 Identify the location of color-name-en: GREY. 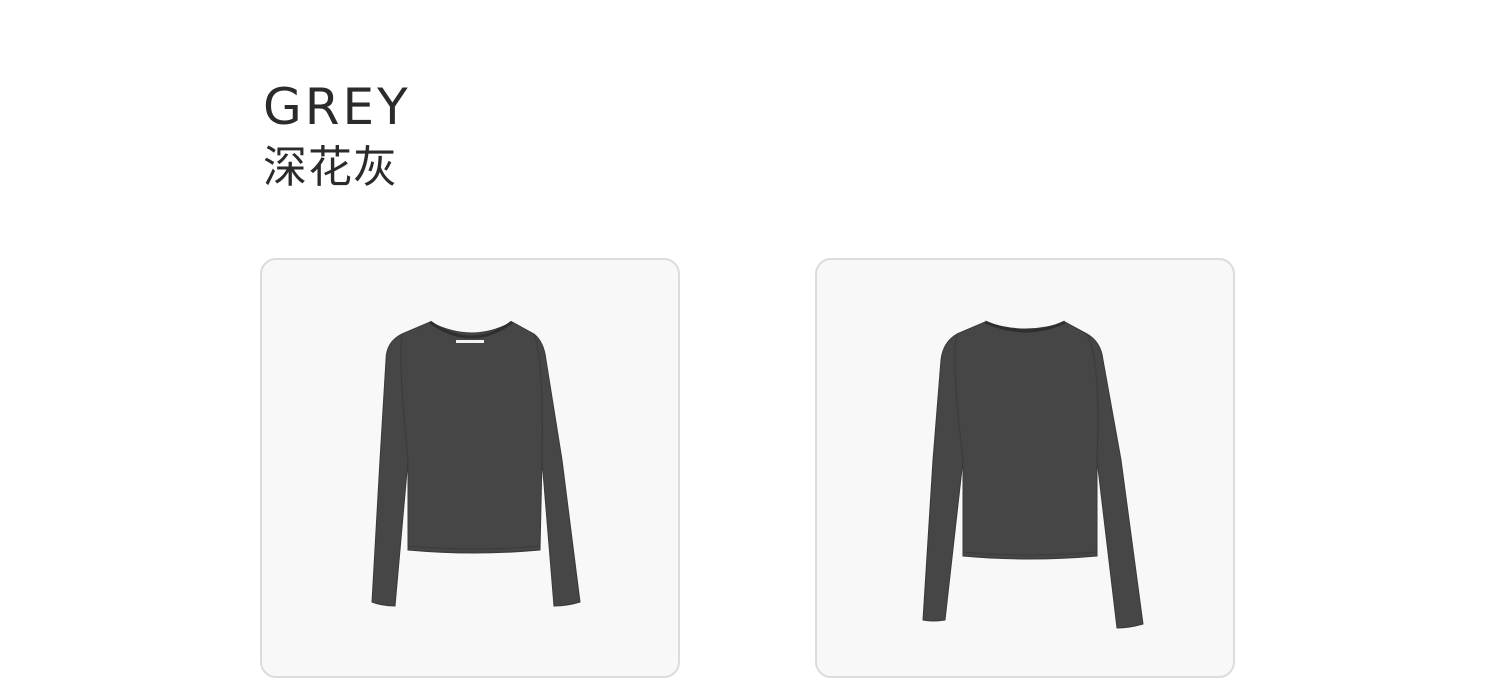
(337, 107).